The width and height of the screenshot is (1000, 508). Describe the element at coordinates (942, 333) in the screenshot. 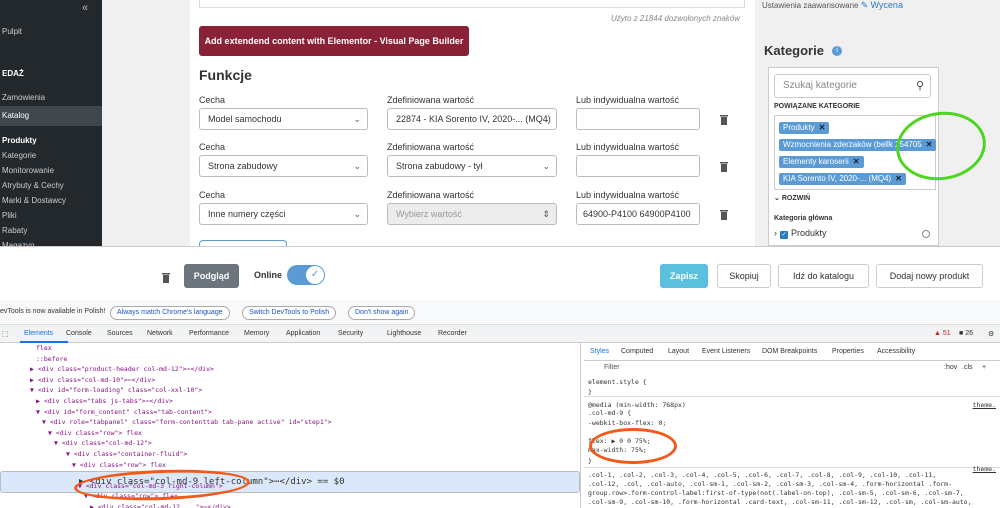

I see `warning-badge: ▲ 51` at that location.